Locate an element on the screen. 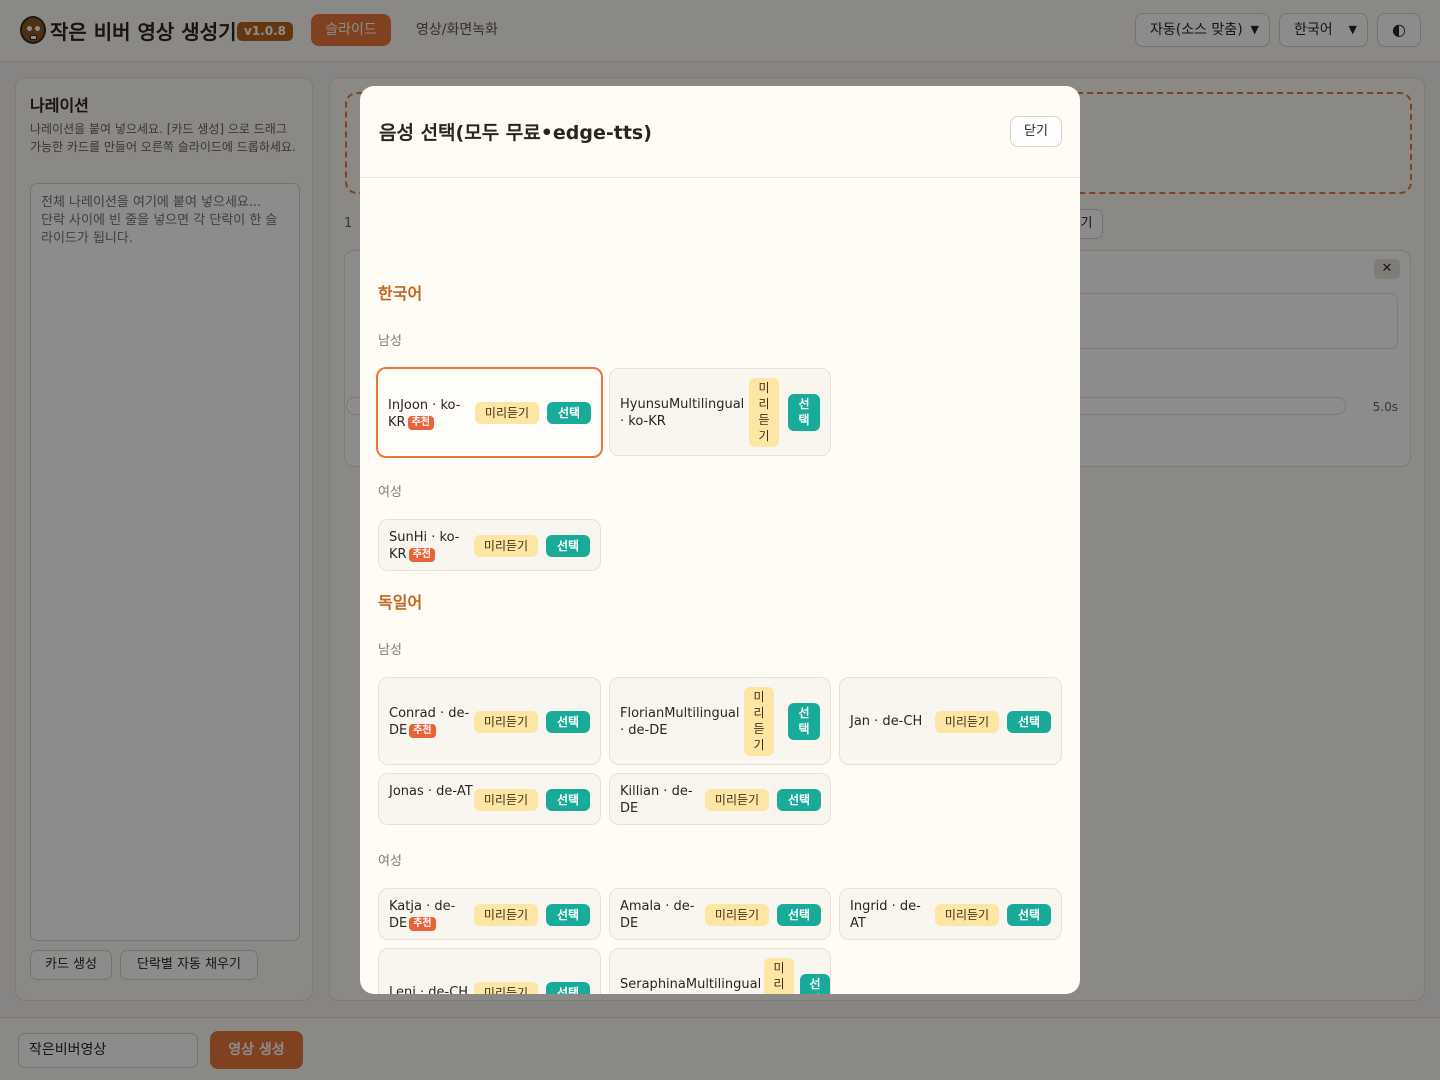 The height and width of the screenshot is (1080, 1440). voice-name: SunHi · ko-KR 추천 is located at coordinates (424, 546).